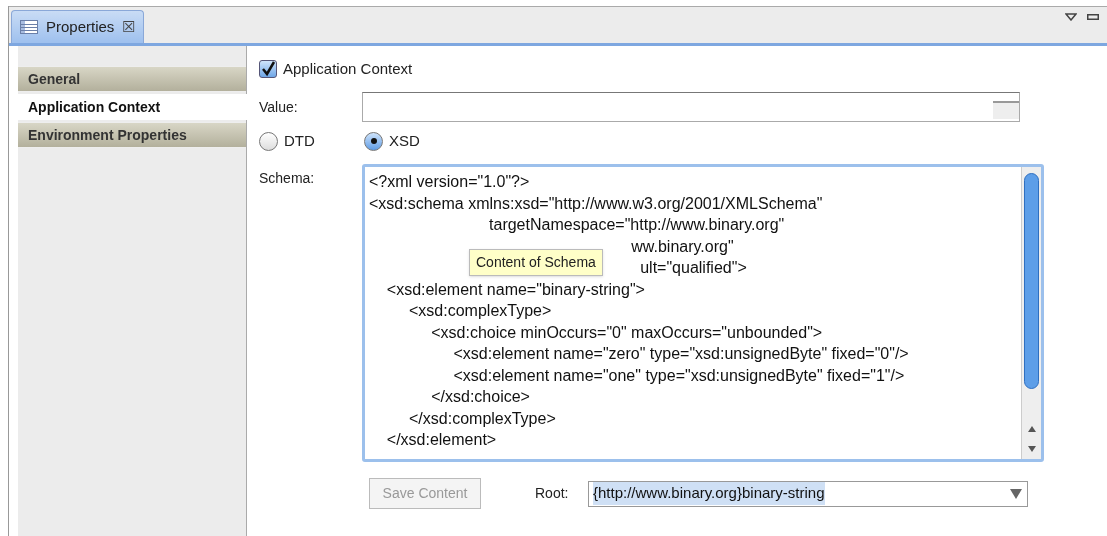  What do you see at coordinates (693, 268) in the screenshot?
I see `code-line: ult="qualified">` at bounding box center [693, 268].